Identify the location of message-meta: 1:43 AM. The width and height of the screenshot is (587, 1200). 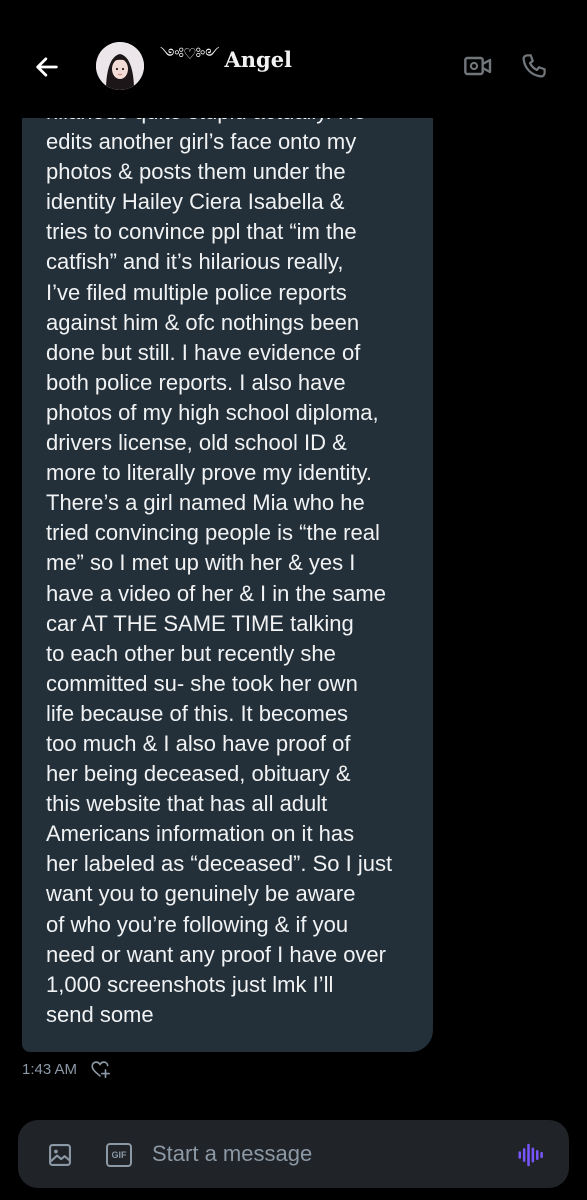
(66, 1069).